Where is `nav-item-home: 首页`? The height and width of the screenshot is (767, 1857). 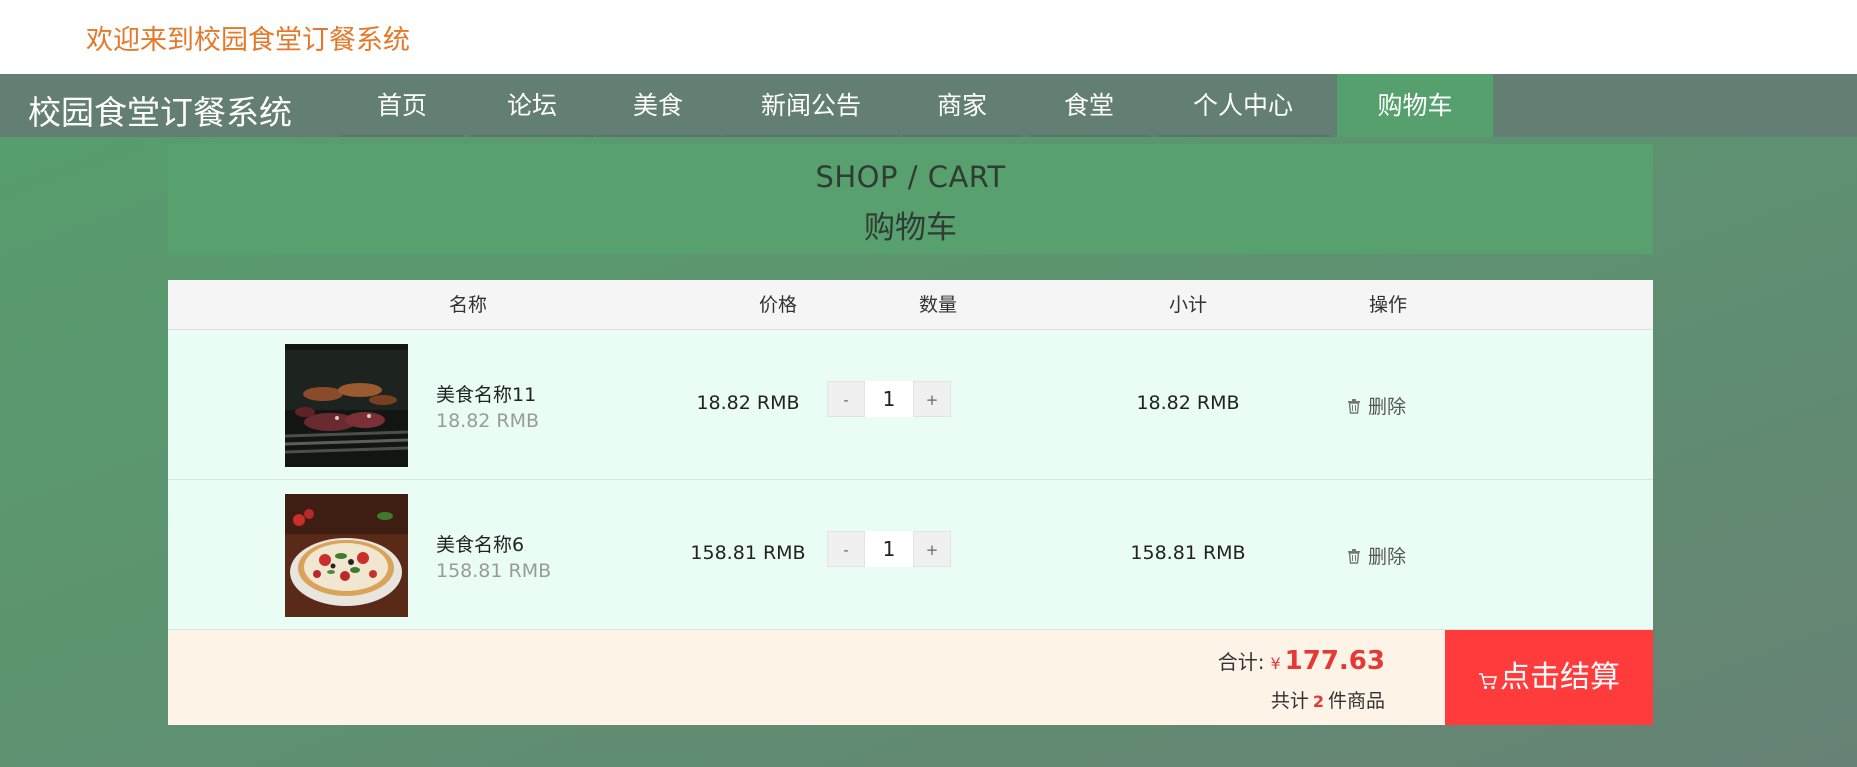
nav-item-home: 首页 is located at coordinates (402, 105).